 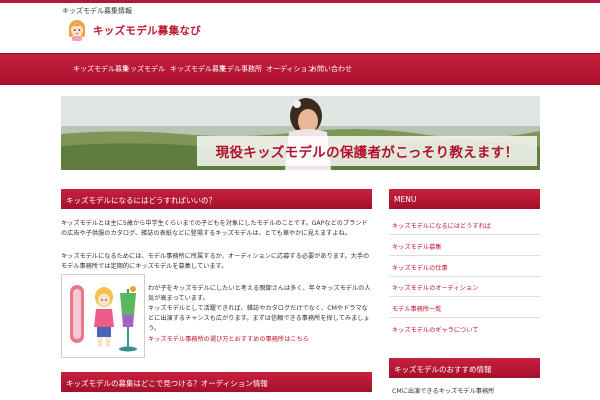 I want to click on sidebar-box2-title: キッズモデルのおすすめ情報, so click(x=464, y=368).